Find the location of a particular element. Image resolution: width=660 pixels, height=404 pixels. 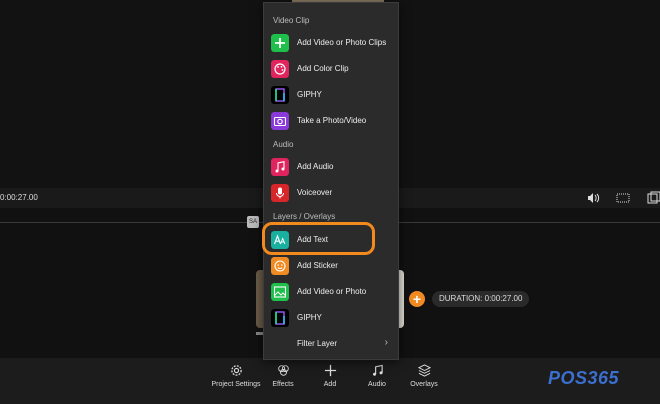

menu-item-label: Voiceover is located at coordinates (315, 192).